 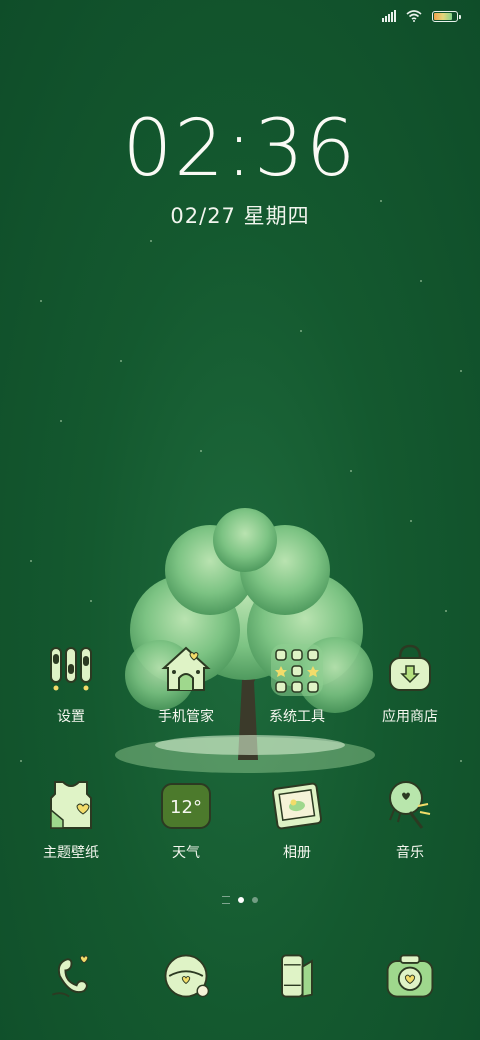 What do you see at coordinates (255, 900) in the screenshot?
I see `page-dot` at bounding box center [255, 900].